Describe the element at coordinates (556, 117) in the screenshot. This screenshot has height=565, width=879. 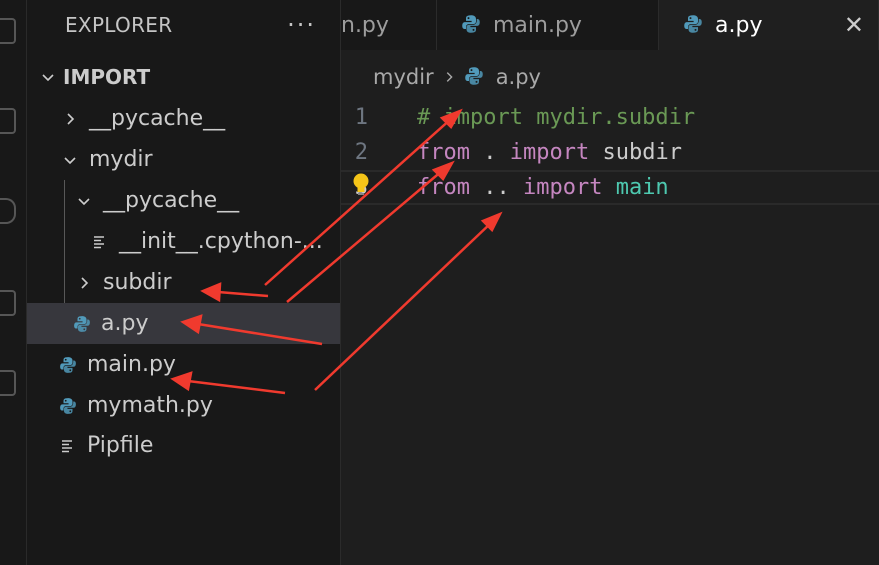
I see `comment-text: # import mydir.subdir` at that location.